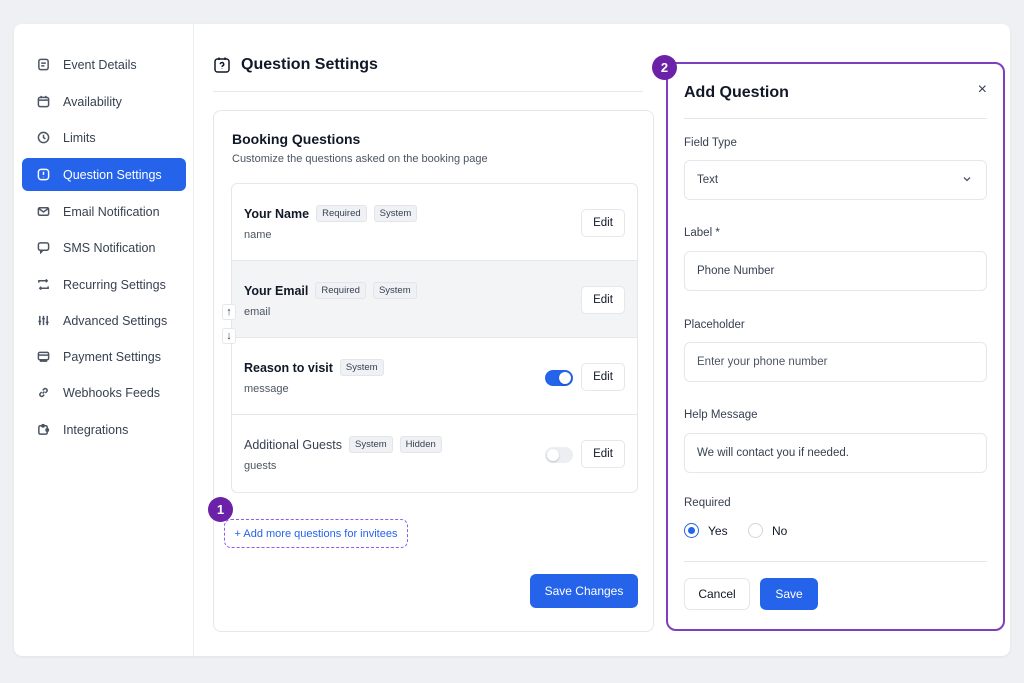  Describe the element at coordinates (835, 362) in the screenshot. I see `placeholder-input: Enter your phone number` at that location.